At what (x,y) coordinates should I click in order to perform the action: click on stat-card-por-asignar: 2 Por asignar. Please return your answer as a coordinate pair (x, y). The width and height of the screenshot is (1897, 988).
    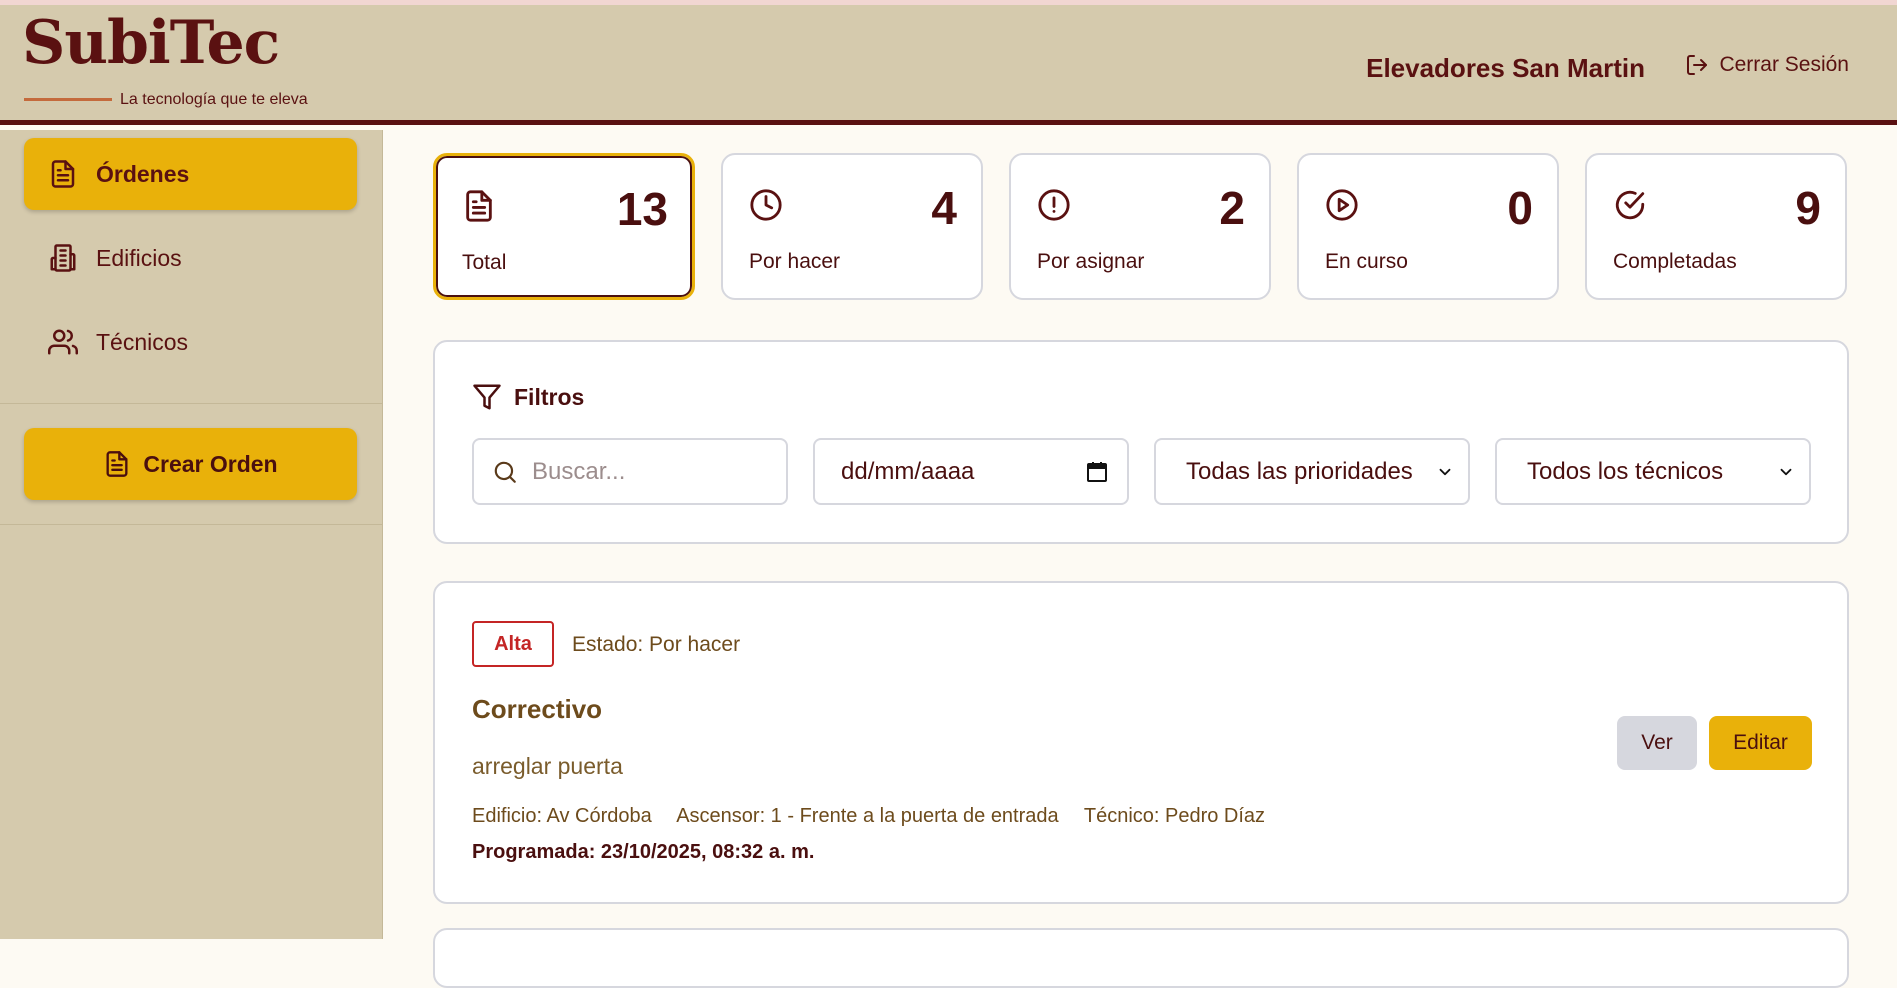
    Looking at the image, I should click on (1140, 226).